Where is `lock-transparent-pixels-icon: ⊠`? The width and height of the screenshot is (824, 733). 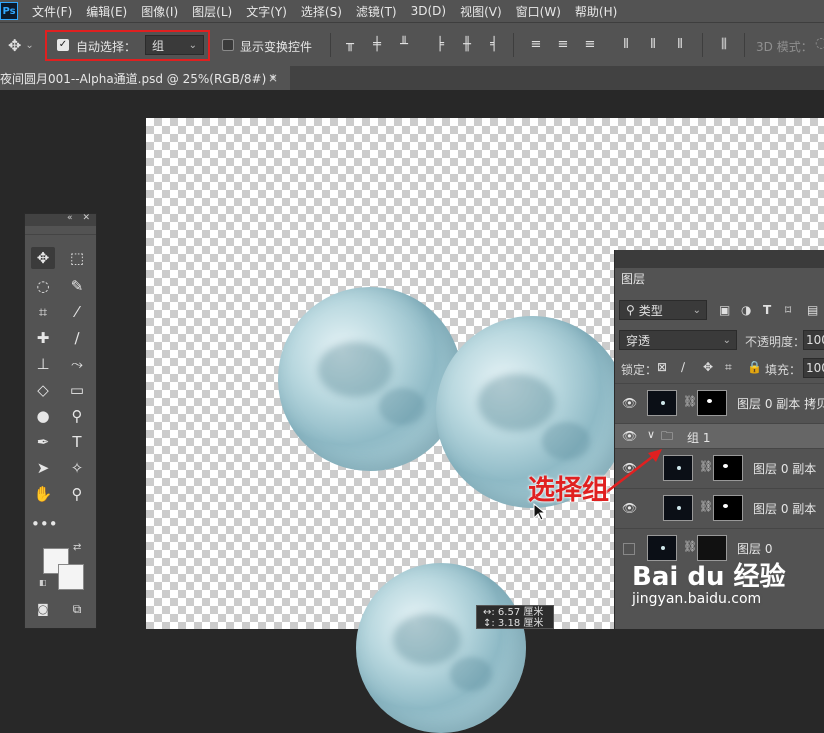 lock-transparent-pixels-icon: ⊠ is located at coordinates (662, 367).